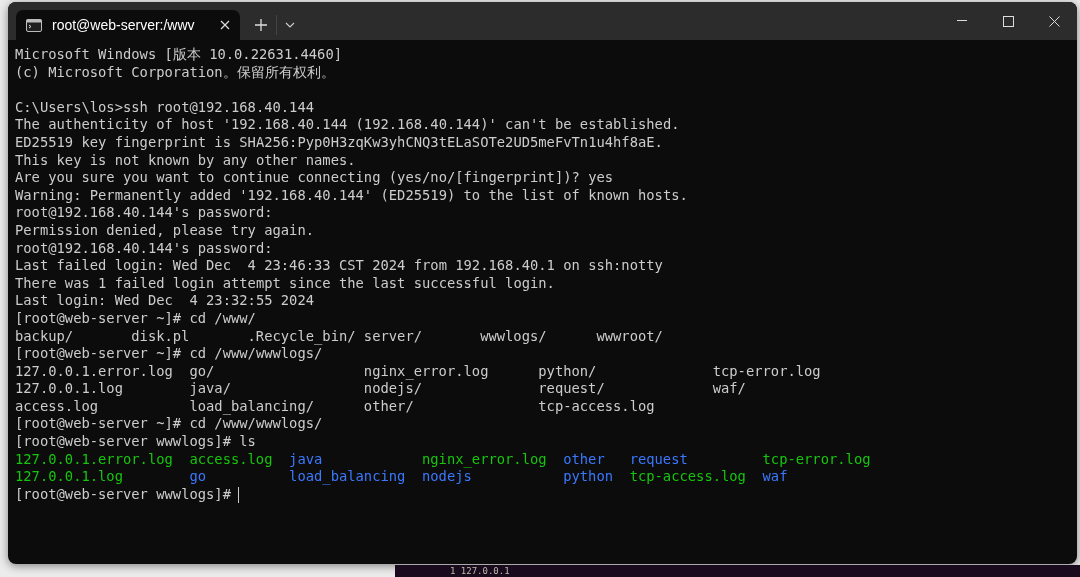 The height and width of the screenshot is (577, 1080). What do you see at coordinates (352, 195) in the screenshot?
I see `terminal-line: Warning: Permanently added '192.168.40.144' (ED25519) to the list of known hosts.` at bounding box center [352, 195].